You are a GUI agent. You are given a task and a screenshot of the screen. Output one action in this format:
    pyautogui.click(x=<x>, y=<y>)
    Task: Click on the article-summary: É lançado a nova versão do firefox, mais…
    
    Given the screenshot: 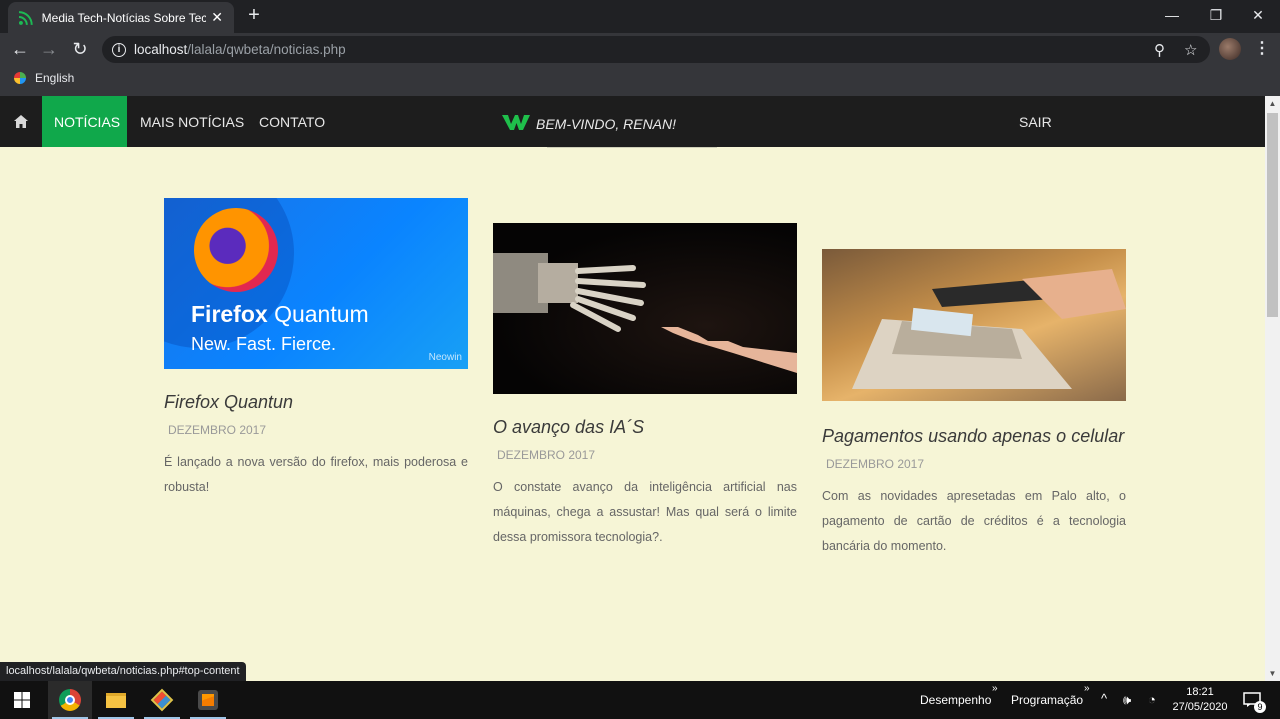 What is the action you would take?
    pyautogui.click(x=316, y=474)
    